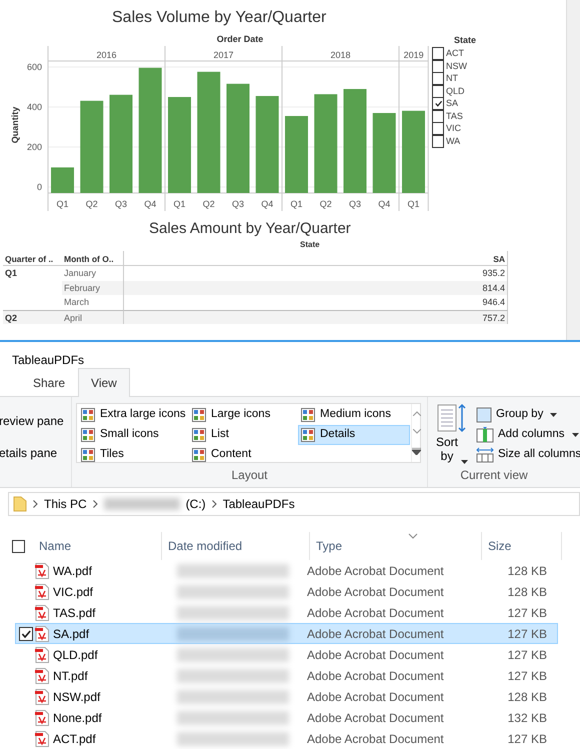  Describe the element at coordinates (243, 415) in the screenshot. I see `layout-option: Large icons` at that location.